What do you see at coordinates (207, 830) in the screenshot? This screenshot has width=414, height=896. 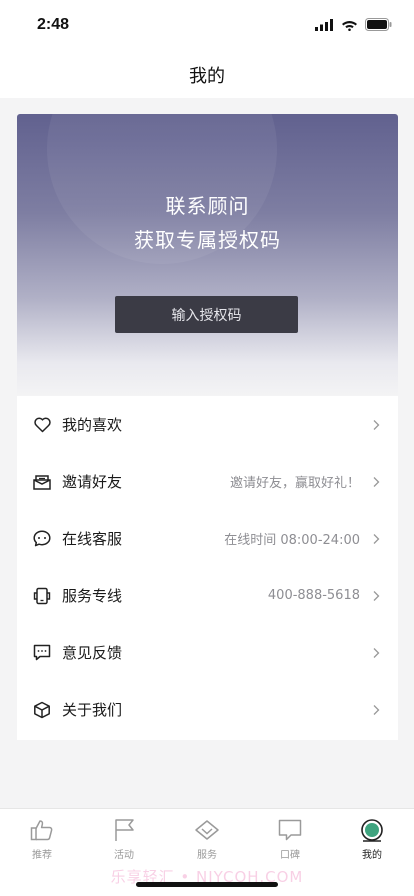 I see `diamond-icon` at bounding box center [207, 830].